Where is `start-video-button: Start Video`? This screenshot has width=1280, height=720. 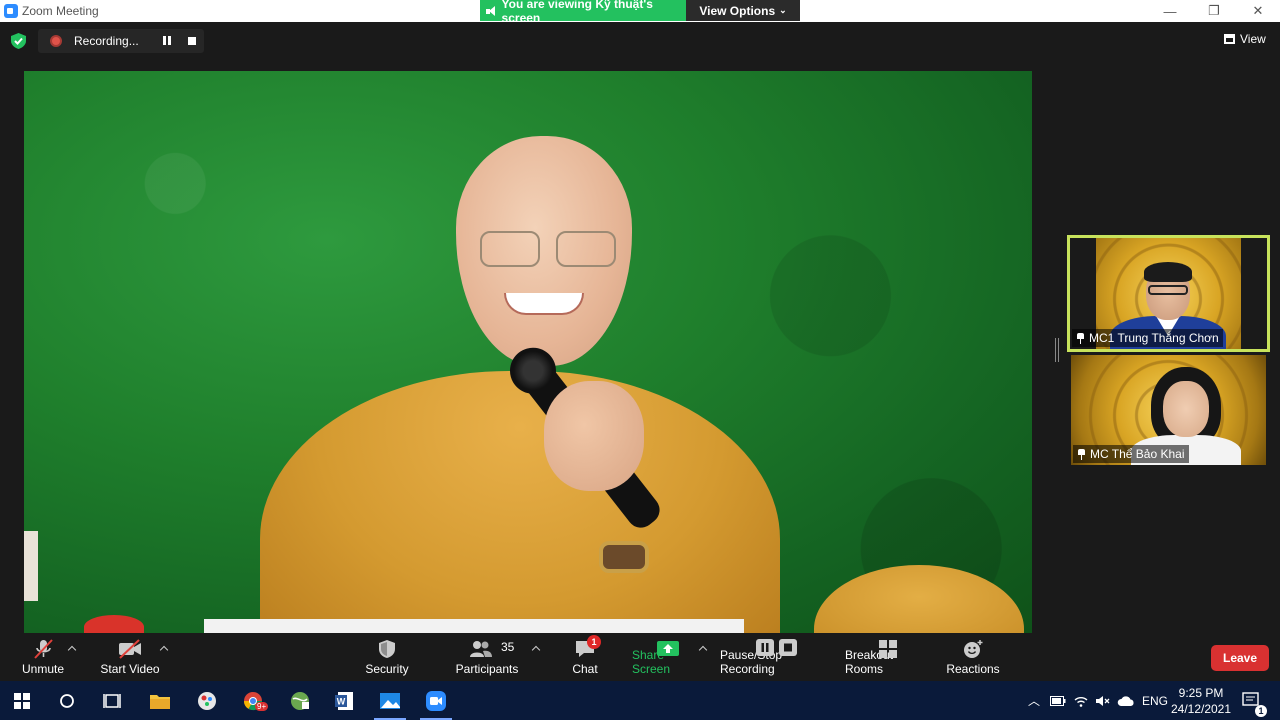 start-video-button: Start Video is located at coordinates (130, 657).